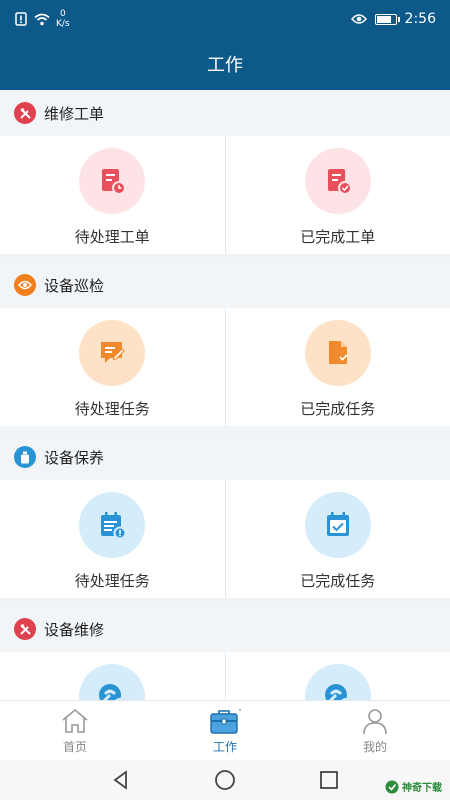  What do you see at coordinates (112, 525) in the screenshot?
I see `maintenance-pending-icon` at bounding box center [112, 525].